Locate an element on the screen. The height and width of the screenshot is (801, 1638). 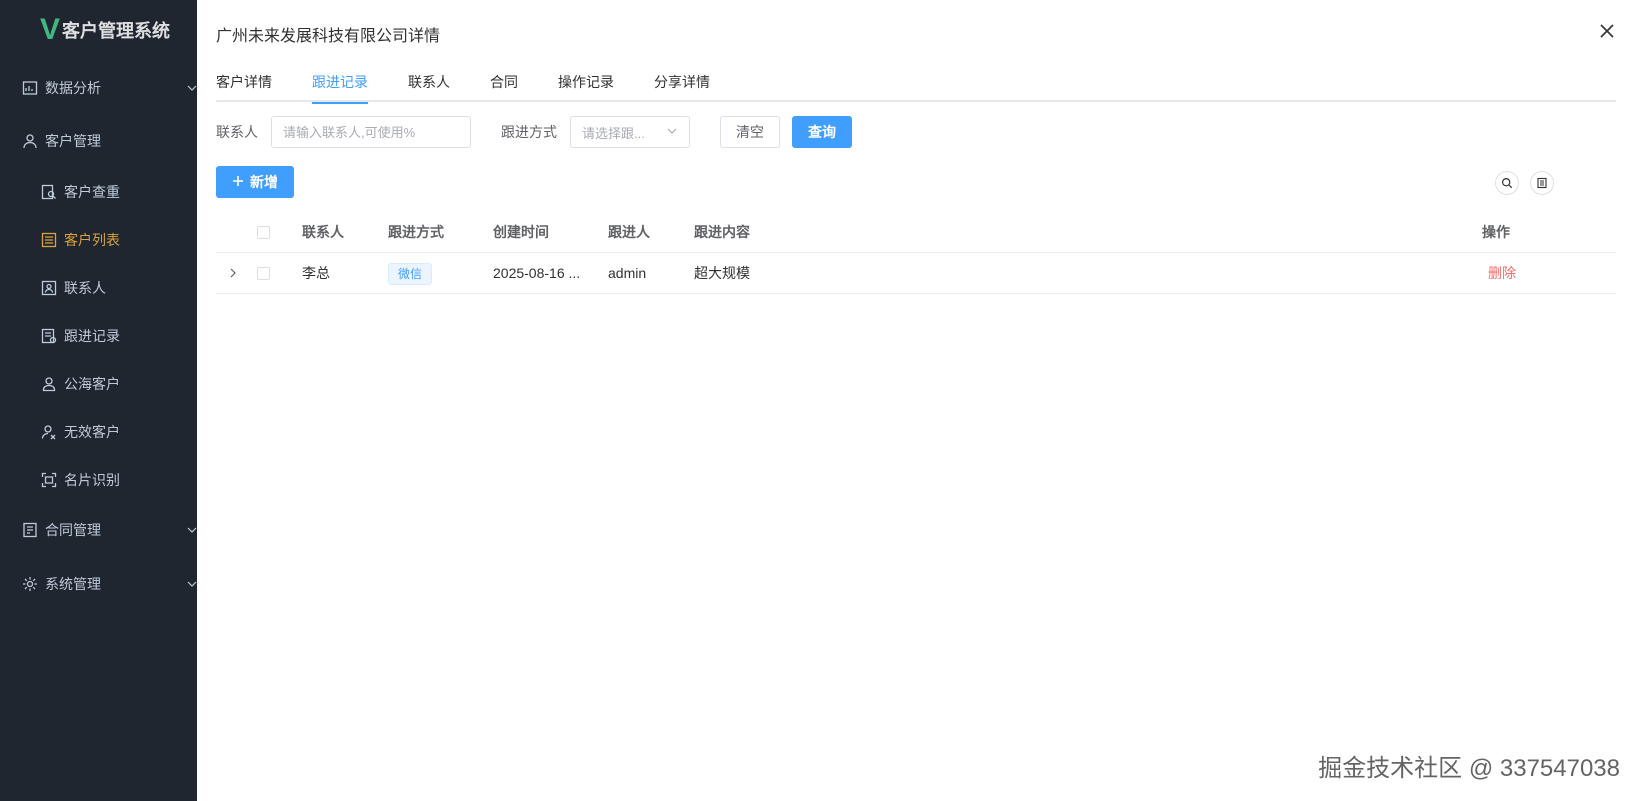
method-tag: 微信 is located at coordinates (410, 274).